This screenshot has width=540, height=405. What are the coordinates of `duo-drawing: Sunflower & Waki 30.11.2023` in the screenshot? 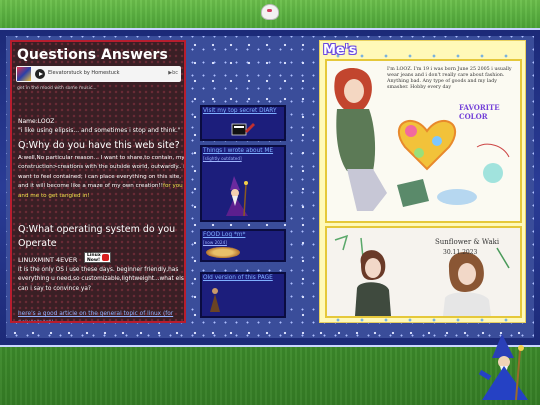 It's located at (423, 272).